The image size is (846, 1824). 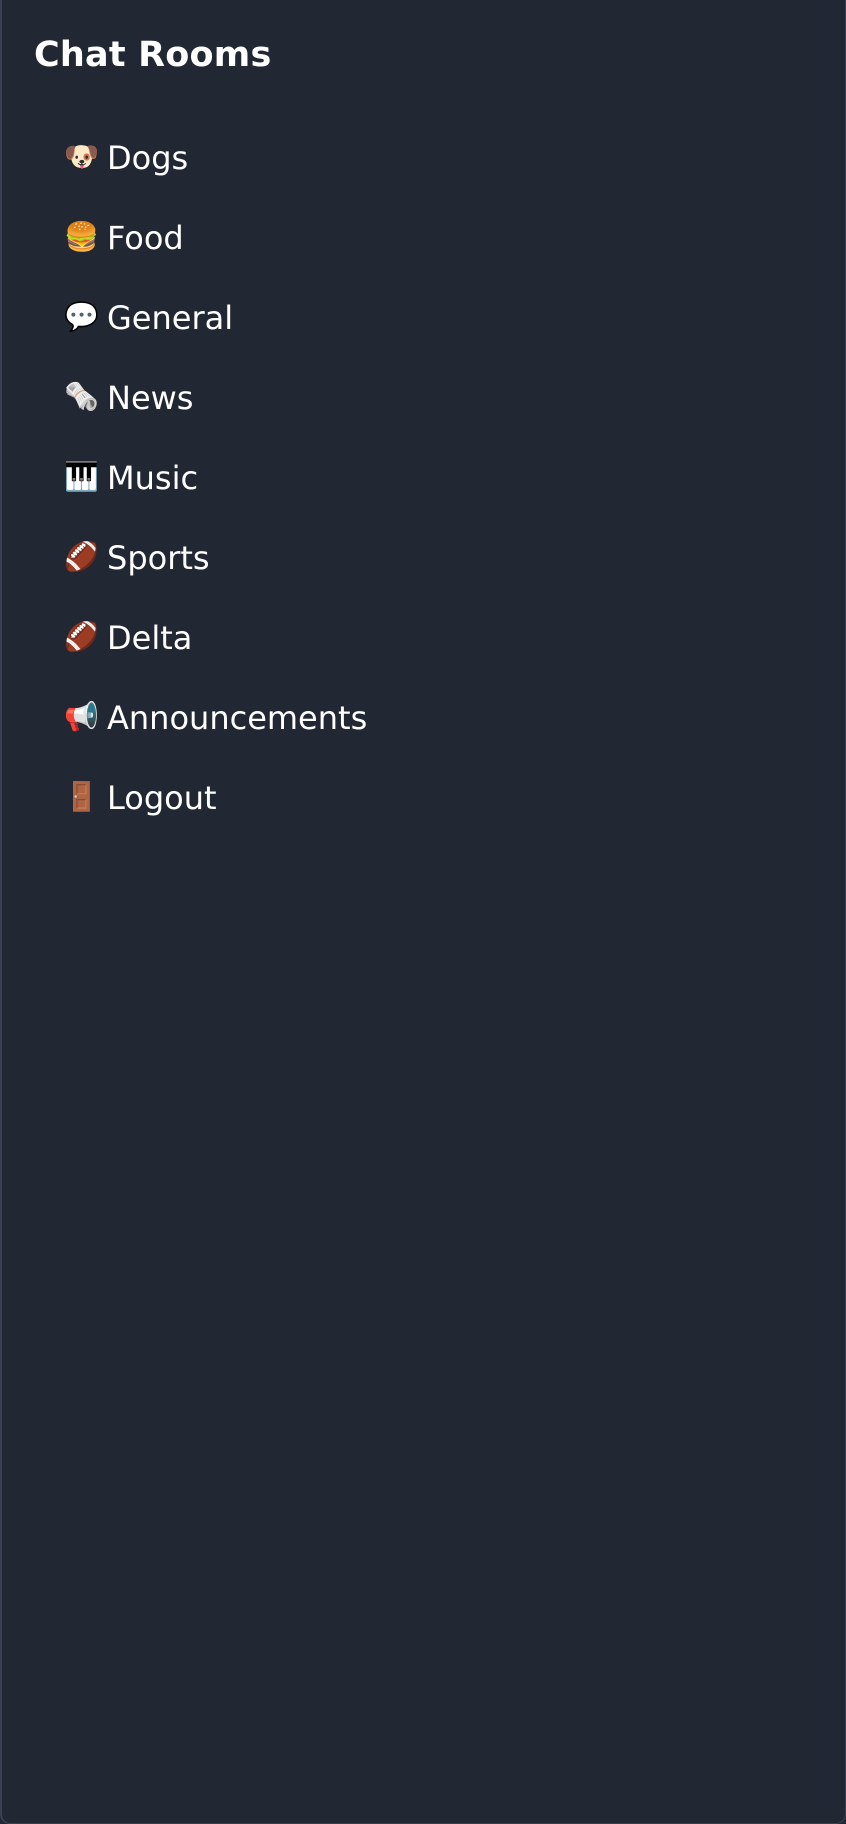 I want to click on room-item-music: 🎹 Music, so click(x=215, y=478).